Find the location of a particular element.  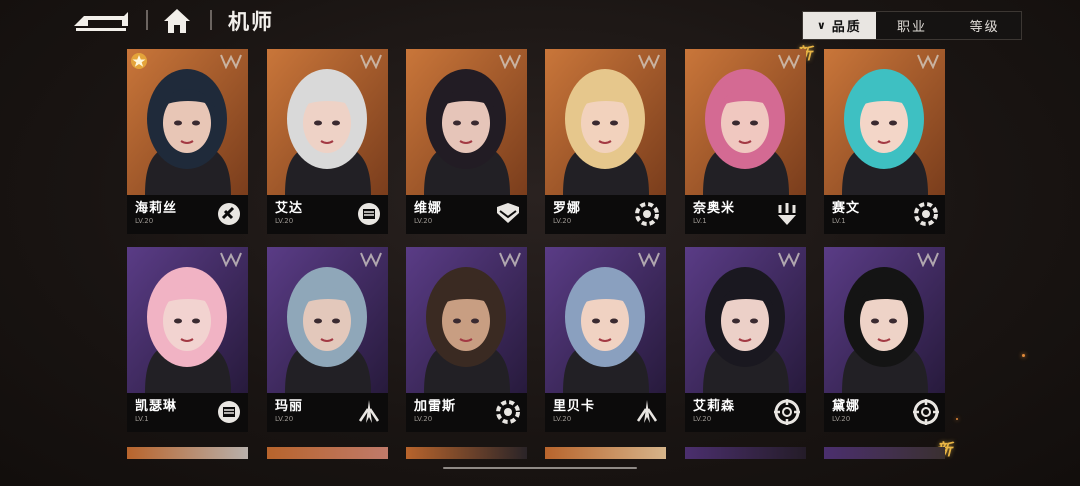

pilot-info: 加雷斯 LV.20 is located at coordinates (466, 412).